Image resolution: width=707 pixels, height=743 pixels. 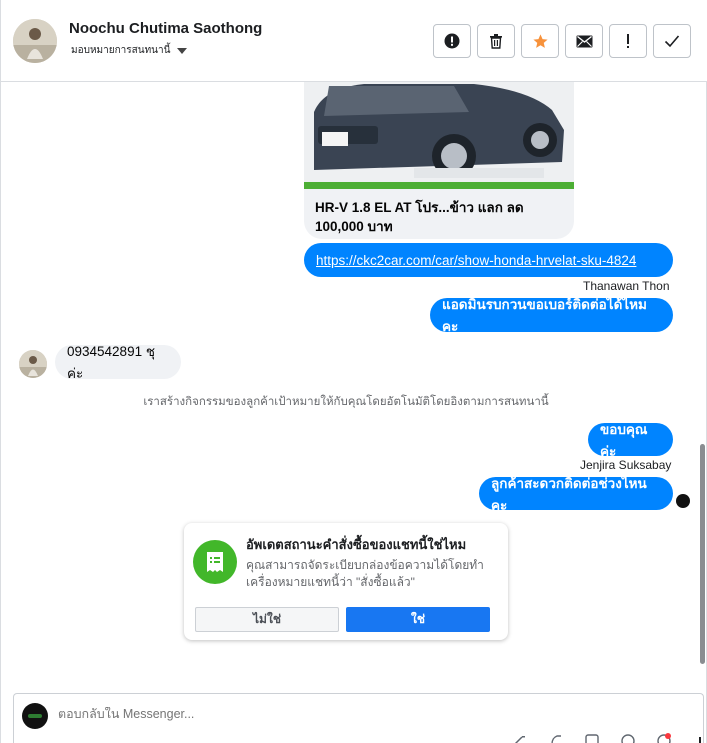 I want to click on prompt-title: อัพเดตสถานะคำสั่งซื้อของแชทนี้ใช่ไหม, so click(x=356, y=544).